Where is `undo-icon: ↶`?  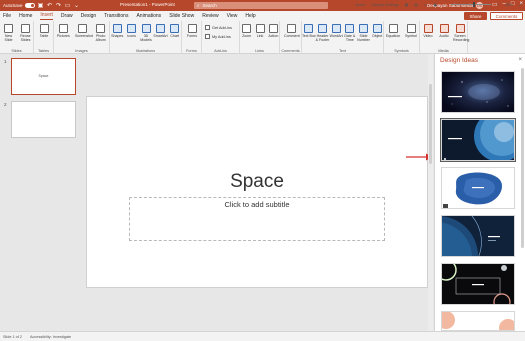
undo-icon: ↶ is located at coordinates (50, 5).